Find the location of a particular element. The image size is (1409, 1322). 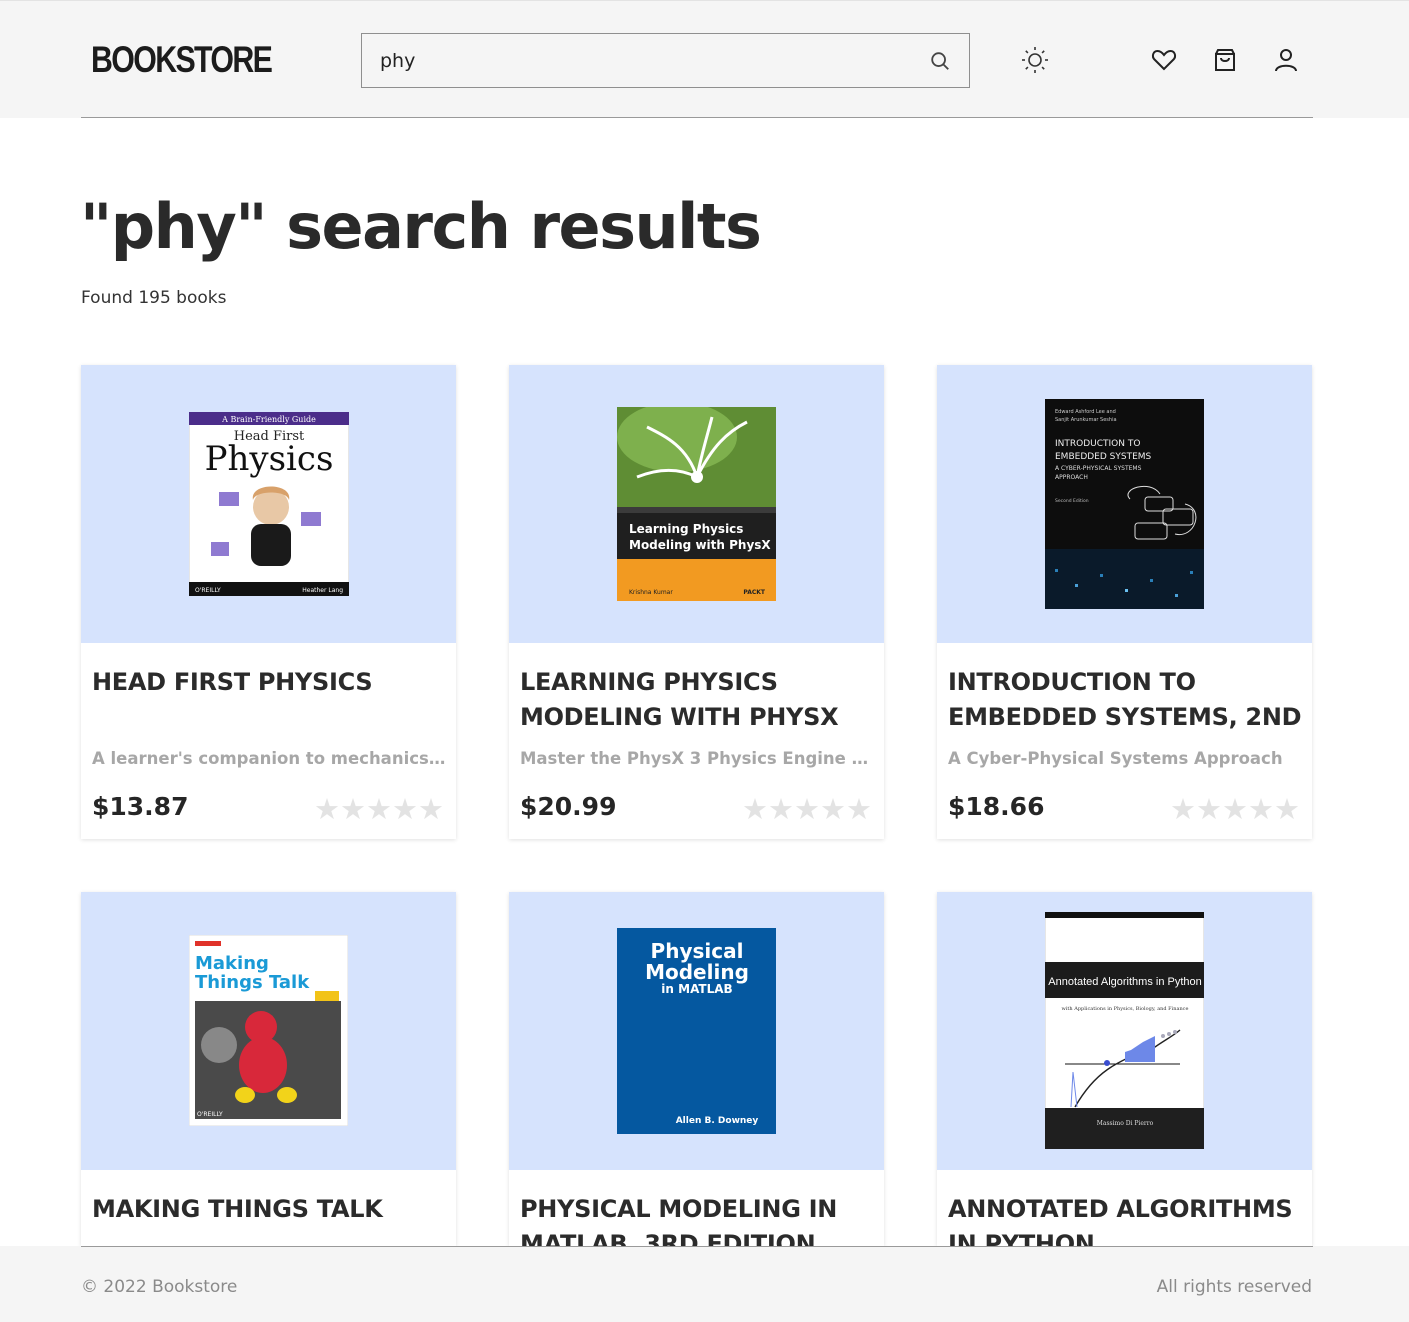

svg-text: Allen B. Downey is located at coordinates (717, 1121).